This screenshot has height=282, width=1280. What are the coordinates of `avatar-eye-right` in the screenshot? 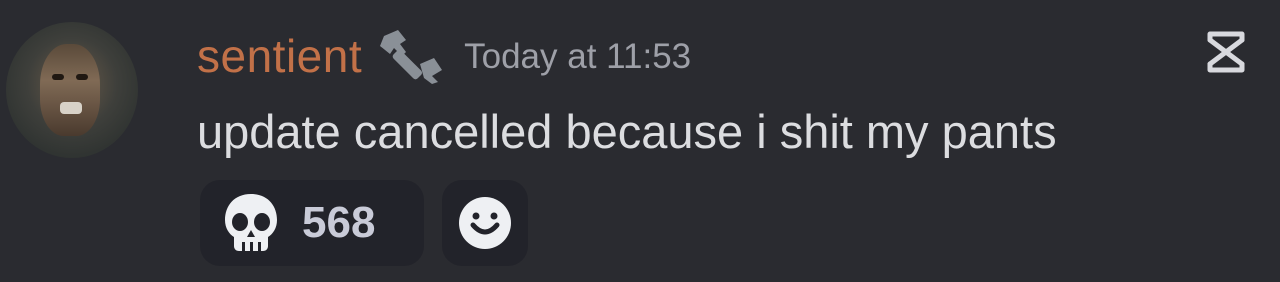 It's located at (82, 77).